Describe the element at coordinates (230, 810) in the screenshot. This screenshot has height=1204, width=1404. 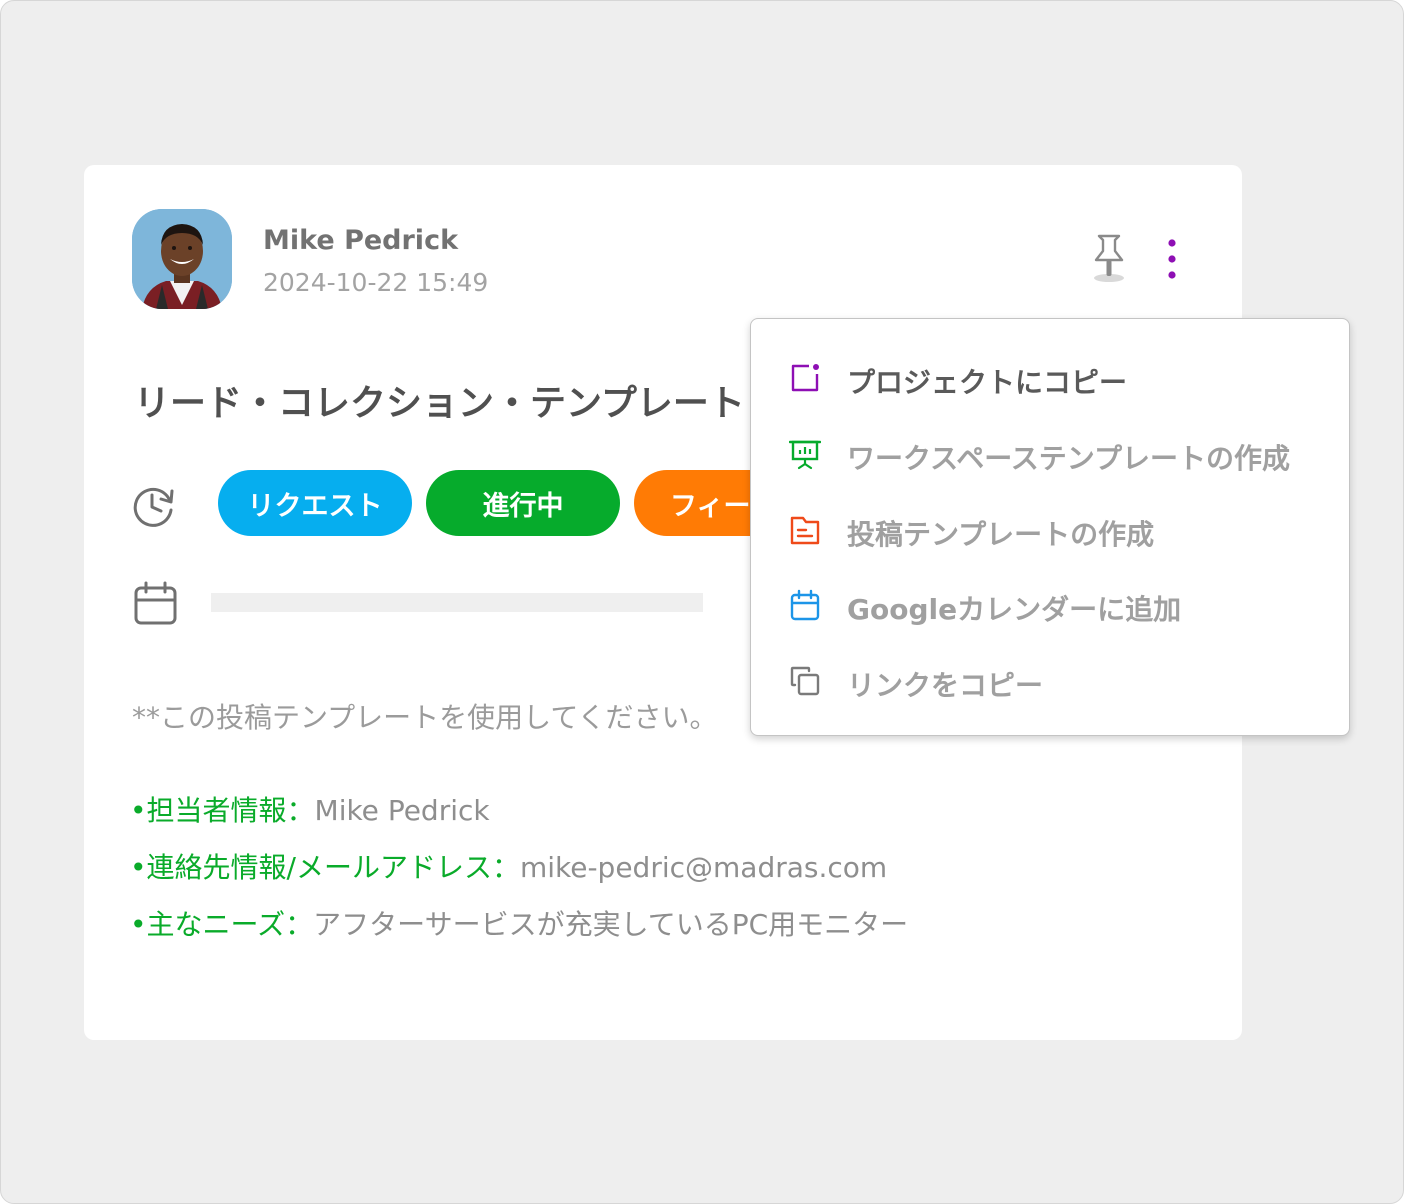
I see `field-label: 担当者情報：` at that location.